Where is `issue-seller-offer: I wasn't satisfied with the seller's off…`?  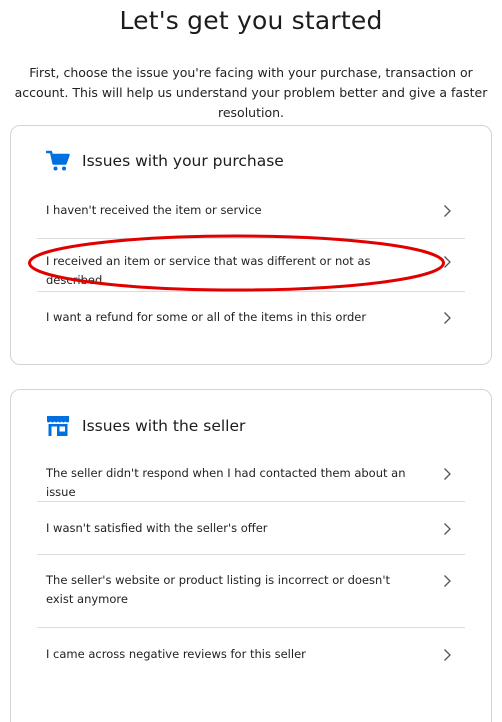
issue-seller-offer: I wasn't satisfied with the seller's off… is located at coordinates (251, 528).